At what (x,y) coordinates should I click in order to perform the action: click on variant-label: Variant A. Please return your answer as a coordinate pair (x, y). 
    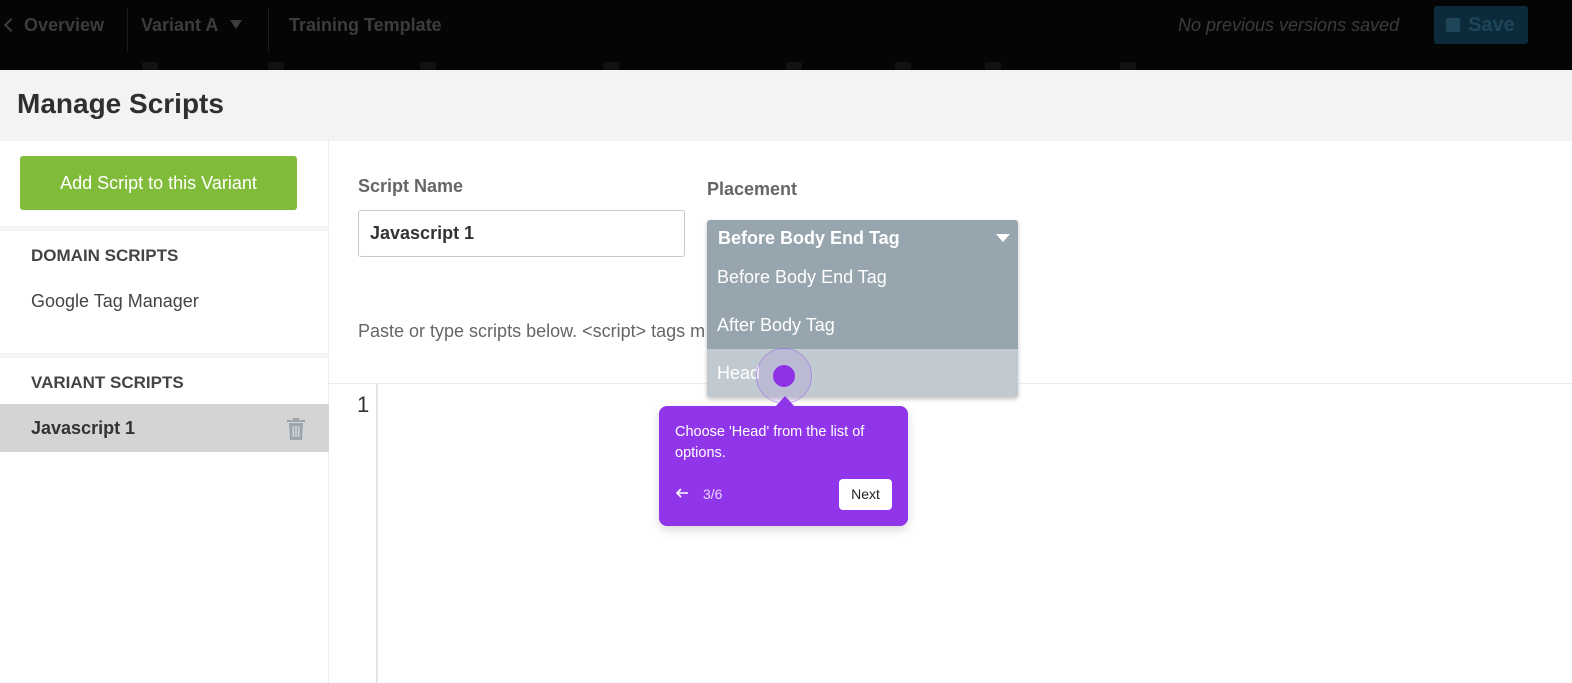
    Looking at the image, I should click on (180, 25).